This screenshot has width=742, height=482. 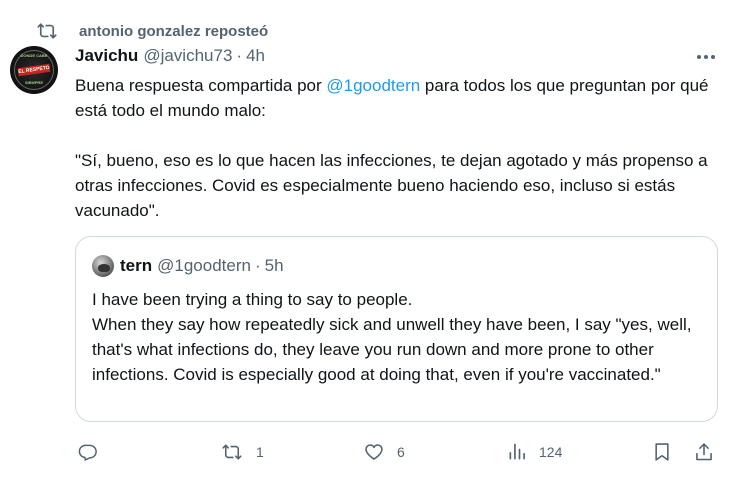 I want to click on share-button, so click(x=704, y=452).